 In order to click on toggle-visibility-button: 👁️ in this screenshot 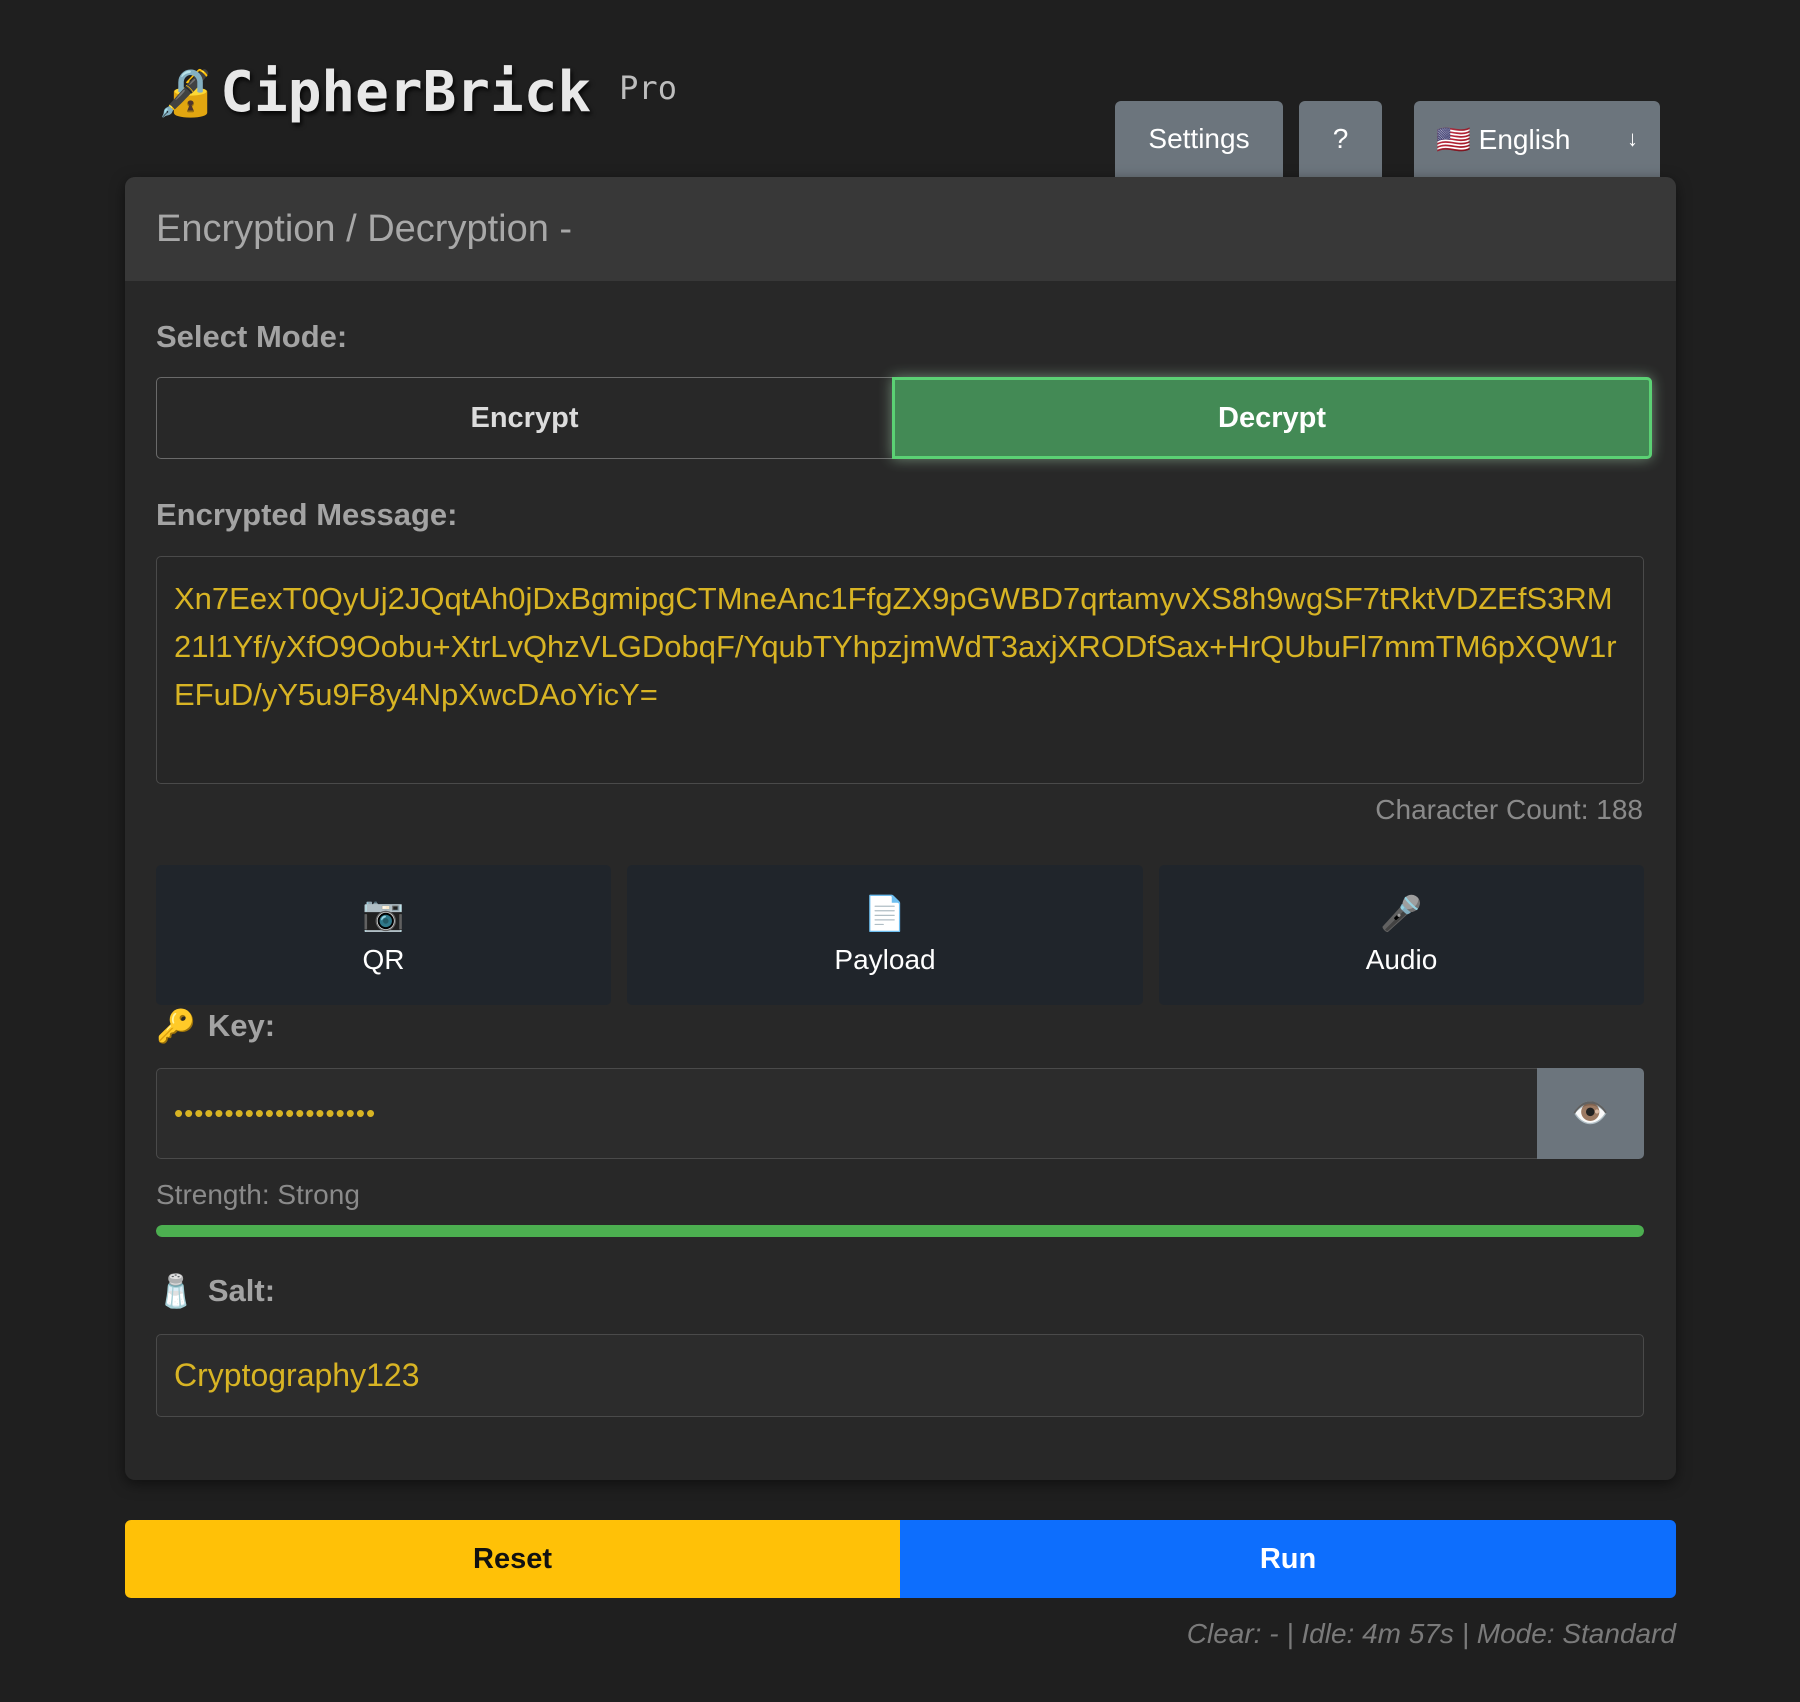, I will do `click(1590, 1113)`.